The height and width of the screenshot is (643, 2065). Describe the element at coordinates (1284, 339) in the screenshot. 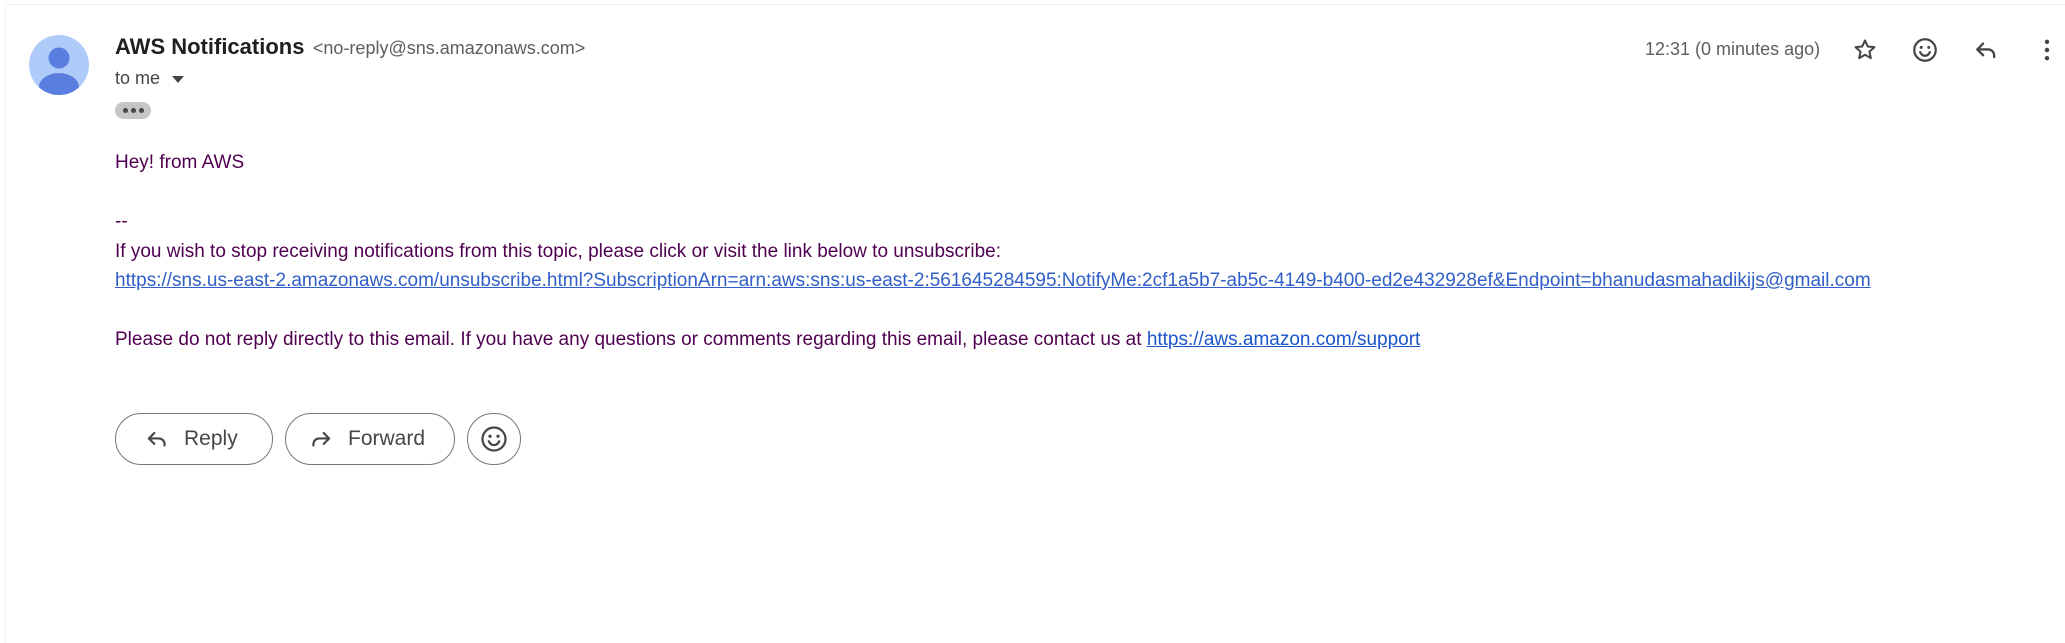

I see `support-link: https://aws.amazon.com/support` at that location.